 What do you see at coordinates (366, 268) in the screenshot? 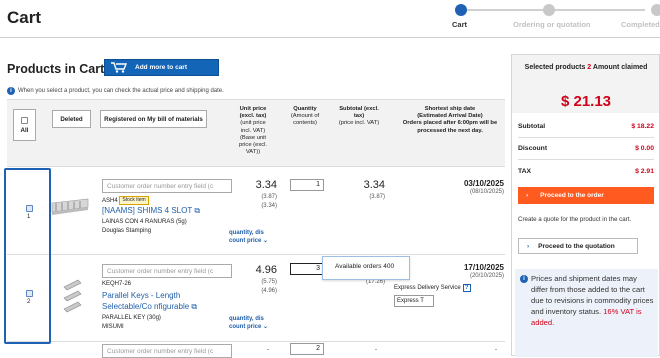
I see `available-orders-popup: Available orders 400` at bounding box center [366, 268].